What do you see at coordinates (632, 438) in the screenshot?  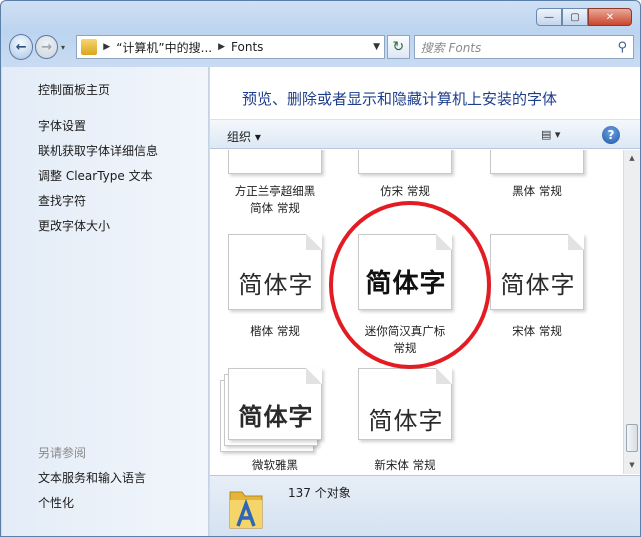 I see `scroll-thumb` at bounding box center [632, 438].